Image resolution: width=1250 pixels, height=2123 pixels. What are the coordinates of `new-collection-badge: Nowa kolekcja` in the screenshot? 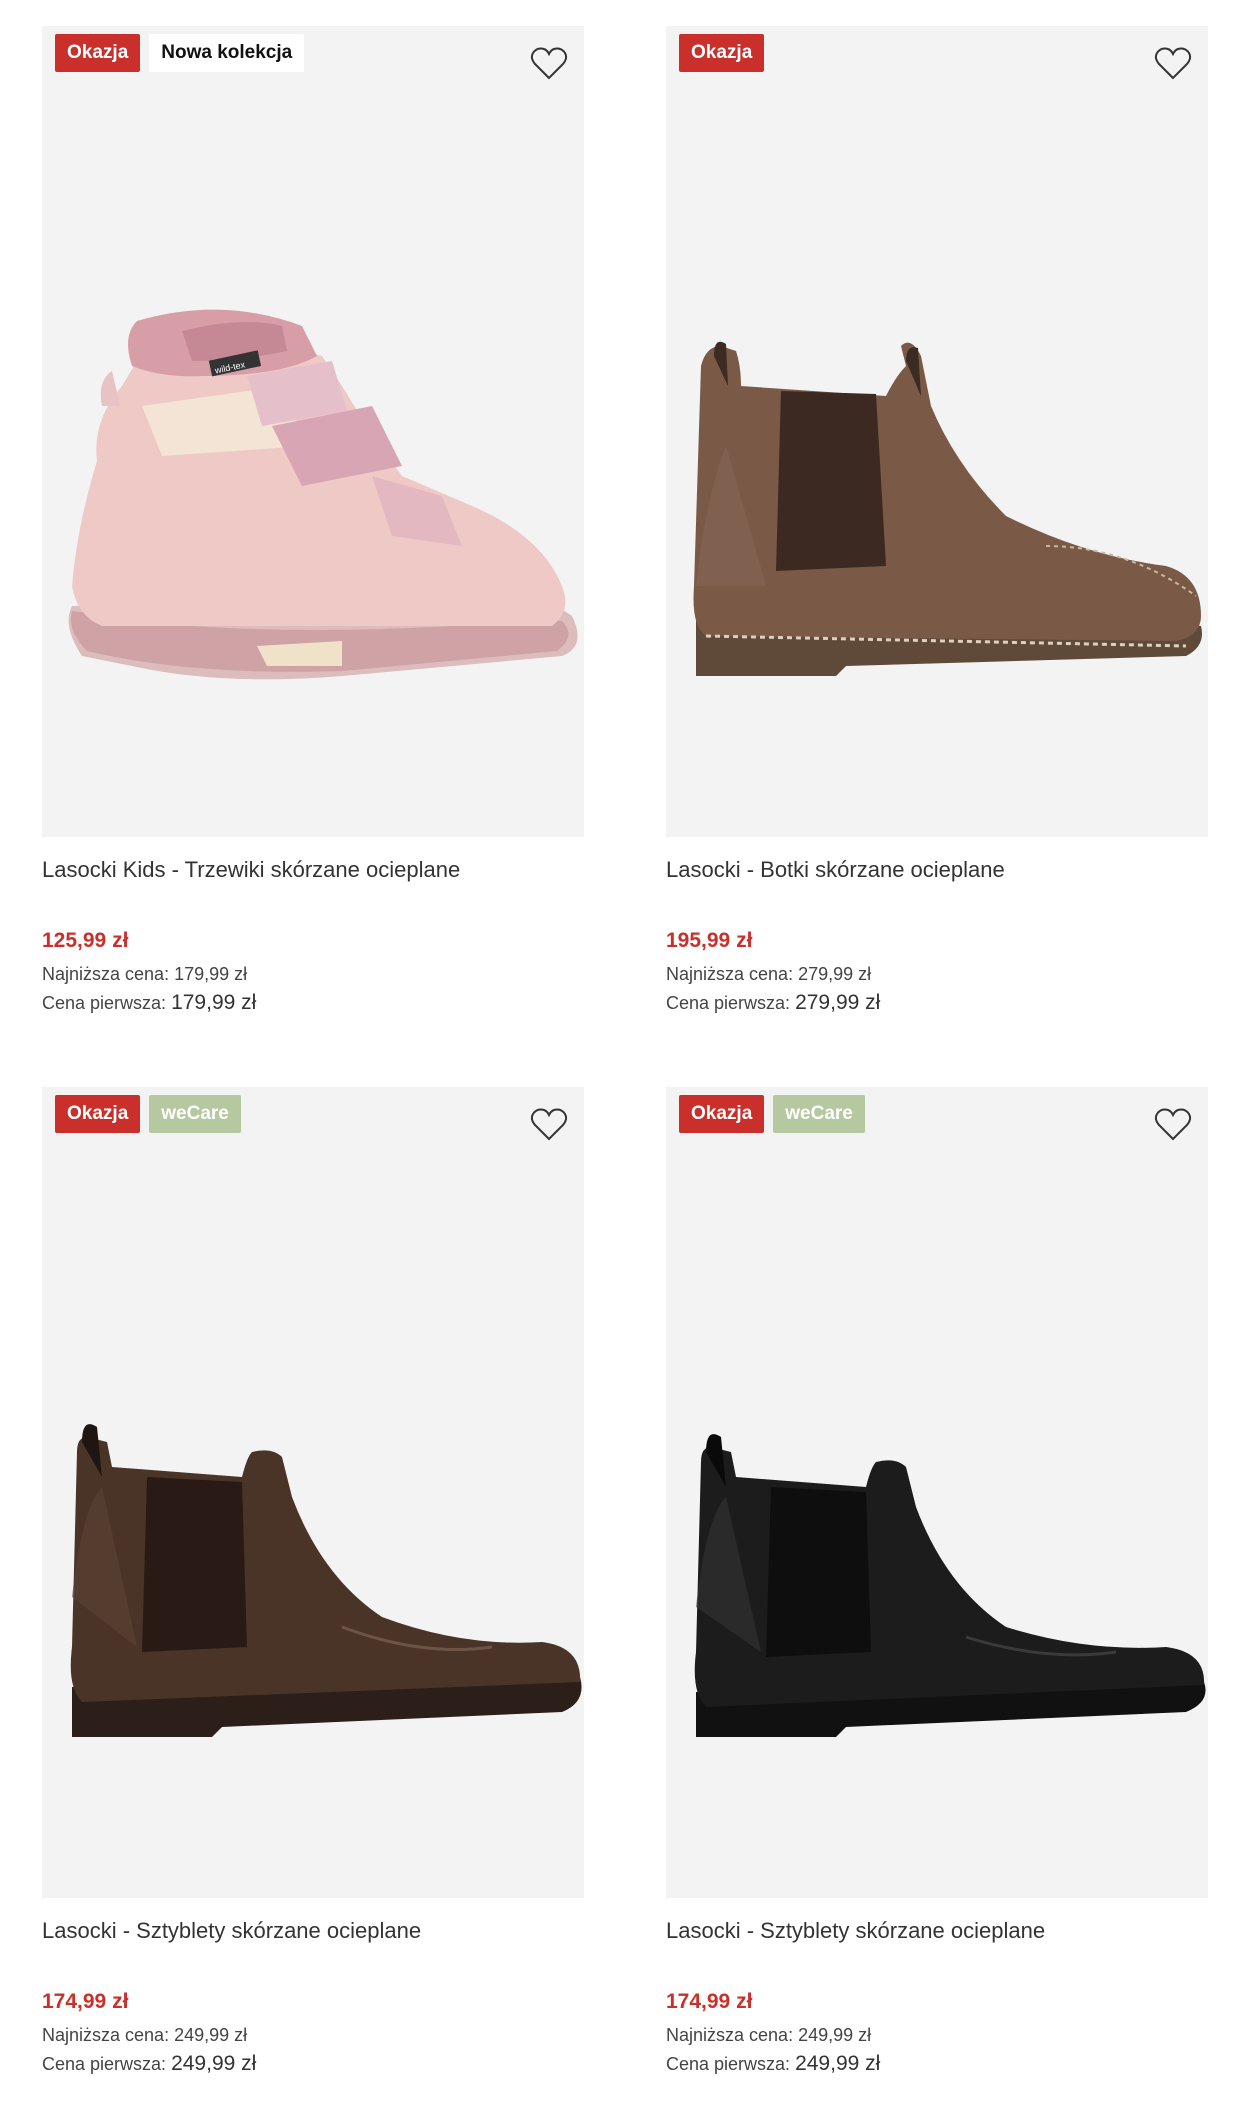 It's located at (227, 53).